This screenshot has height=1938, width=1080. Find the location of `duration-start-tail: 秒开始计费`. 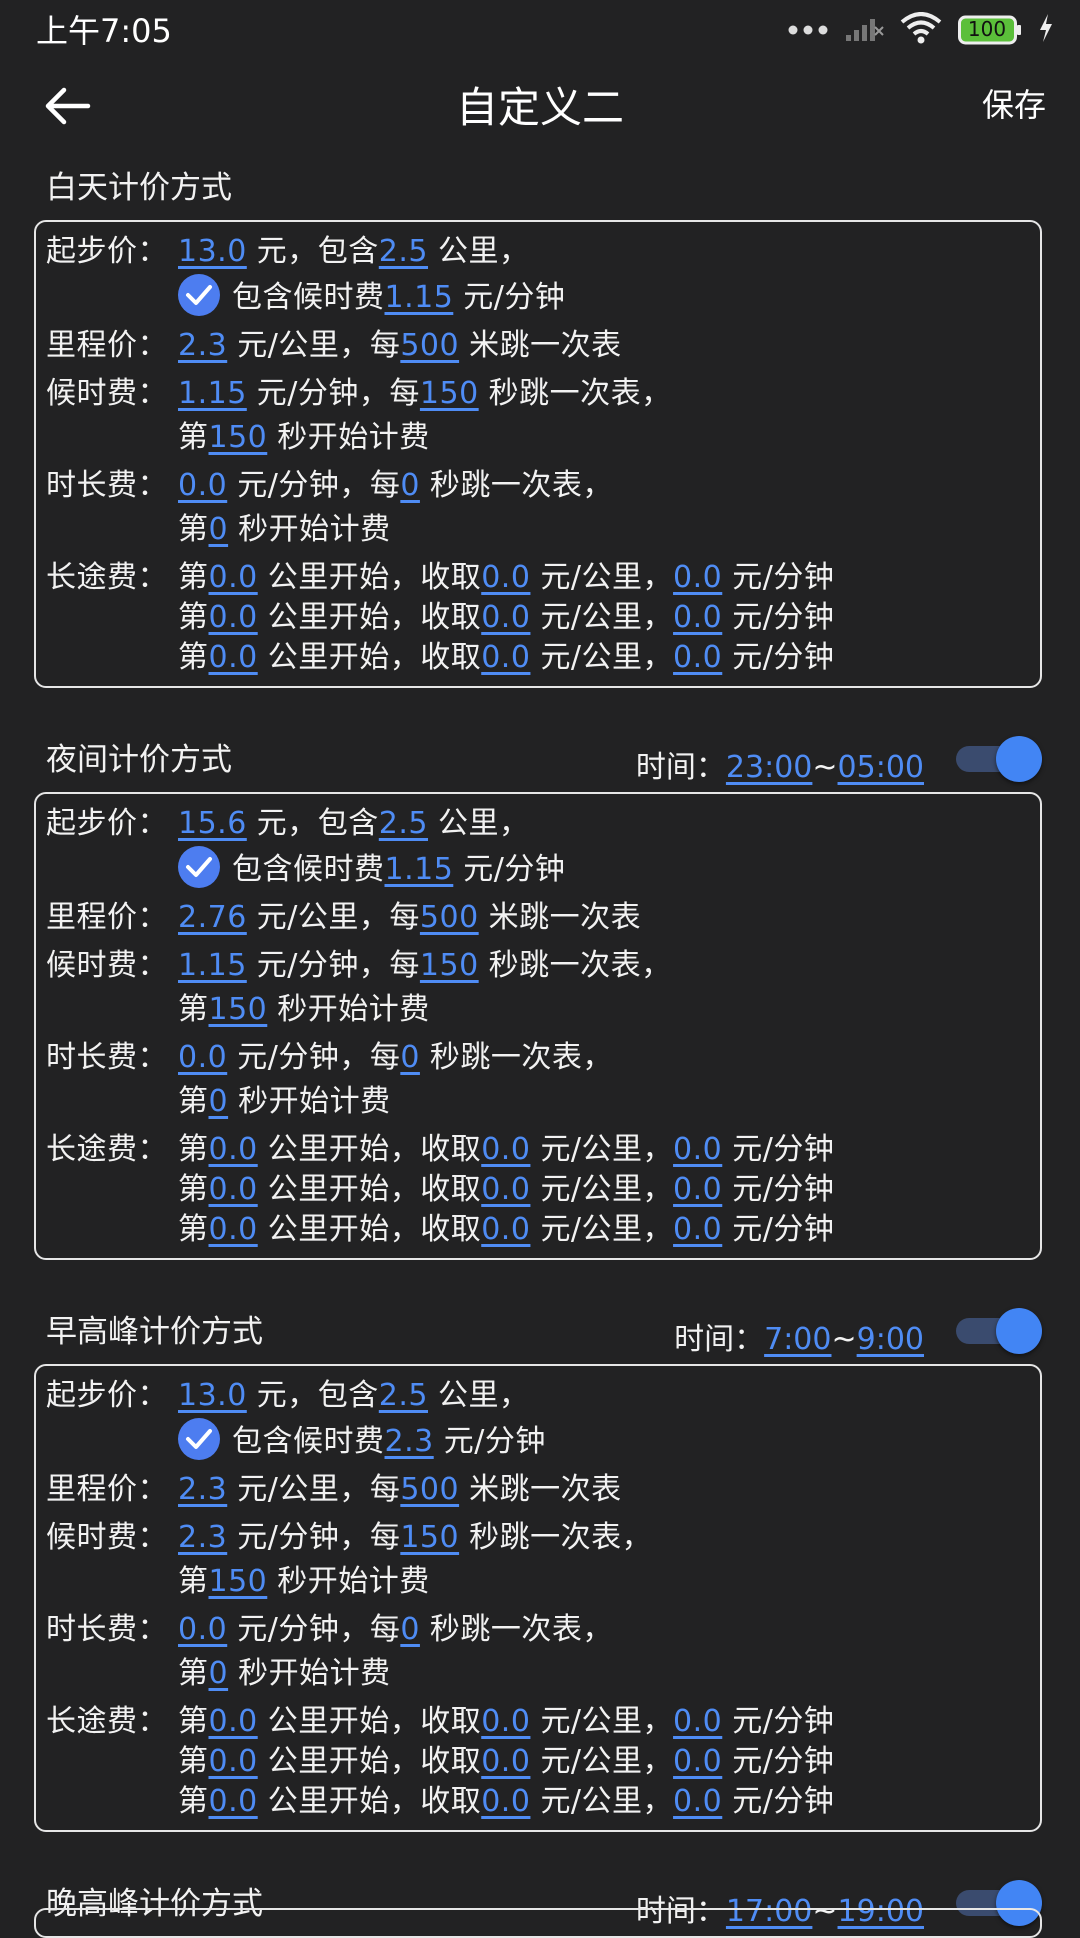

duration-start-tail: 秒开始计费 is located at coordinates (314, 1673).